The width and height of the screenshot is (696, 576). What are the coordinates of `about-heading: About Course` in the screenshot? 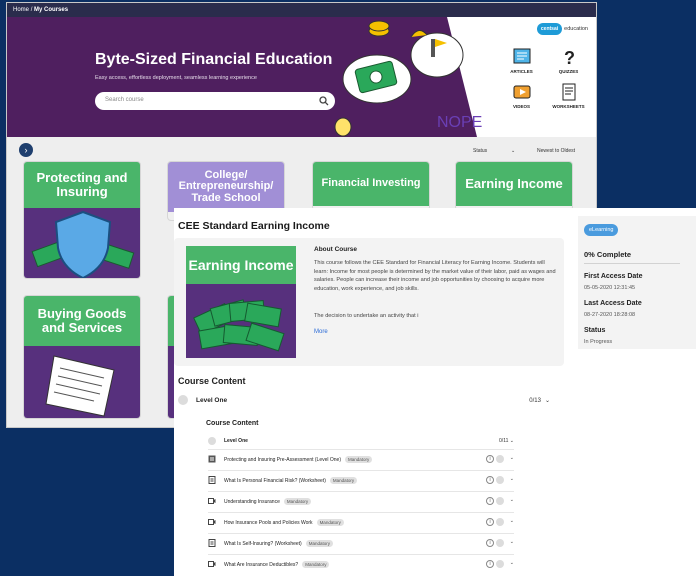 It's located at (335, 249).